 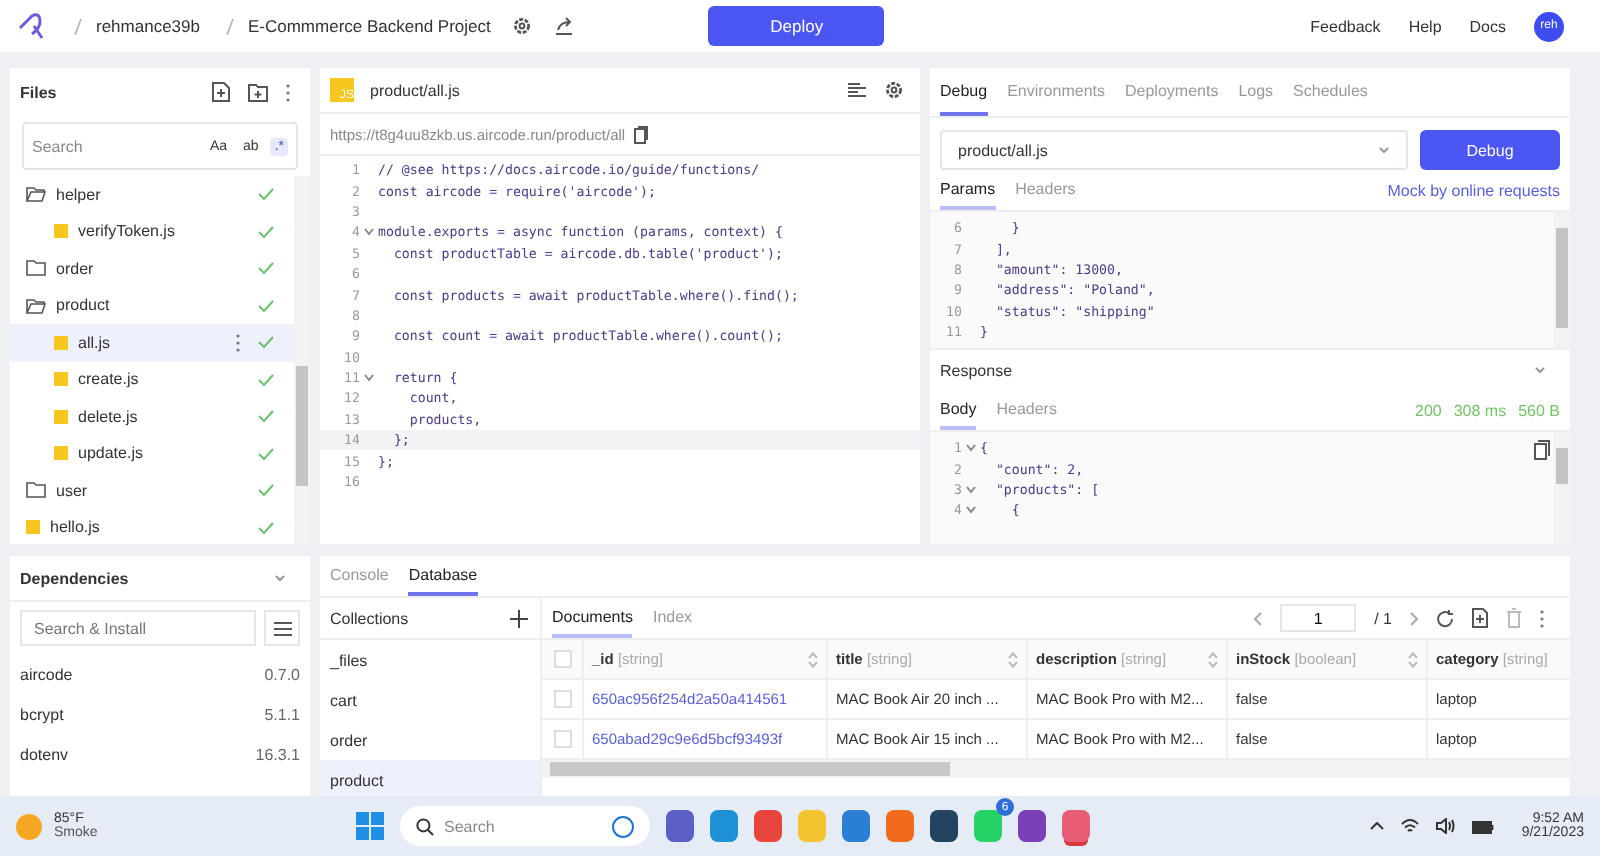 What do you see at coordinates (42, 714) in the screenshot?
I see `package-name: bcrypt` at bounding box center [42, 714].